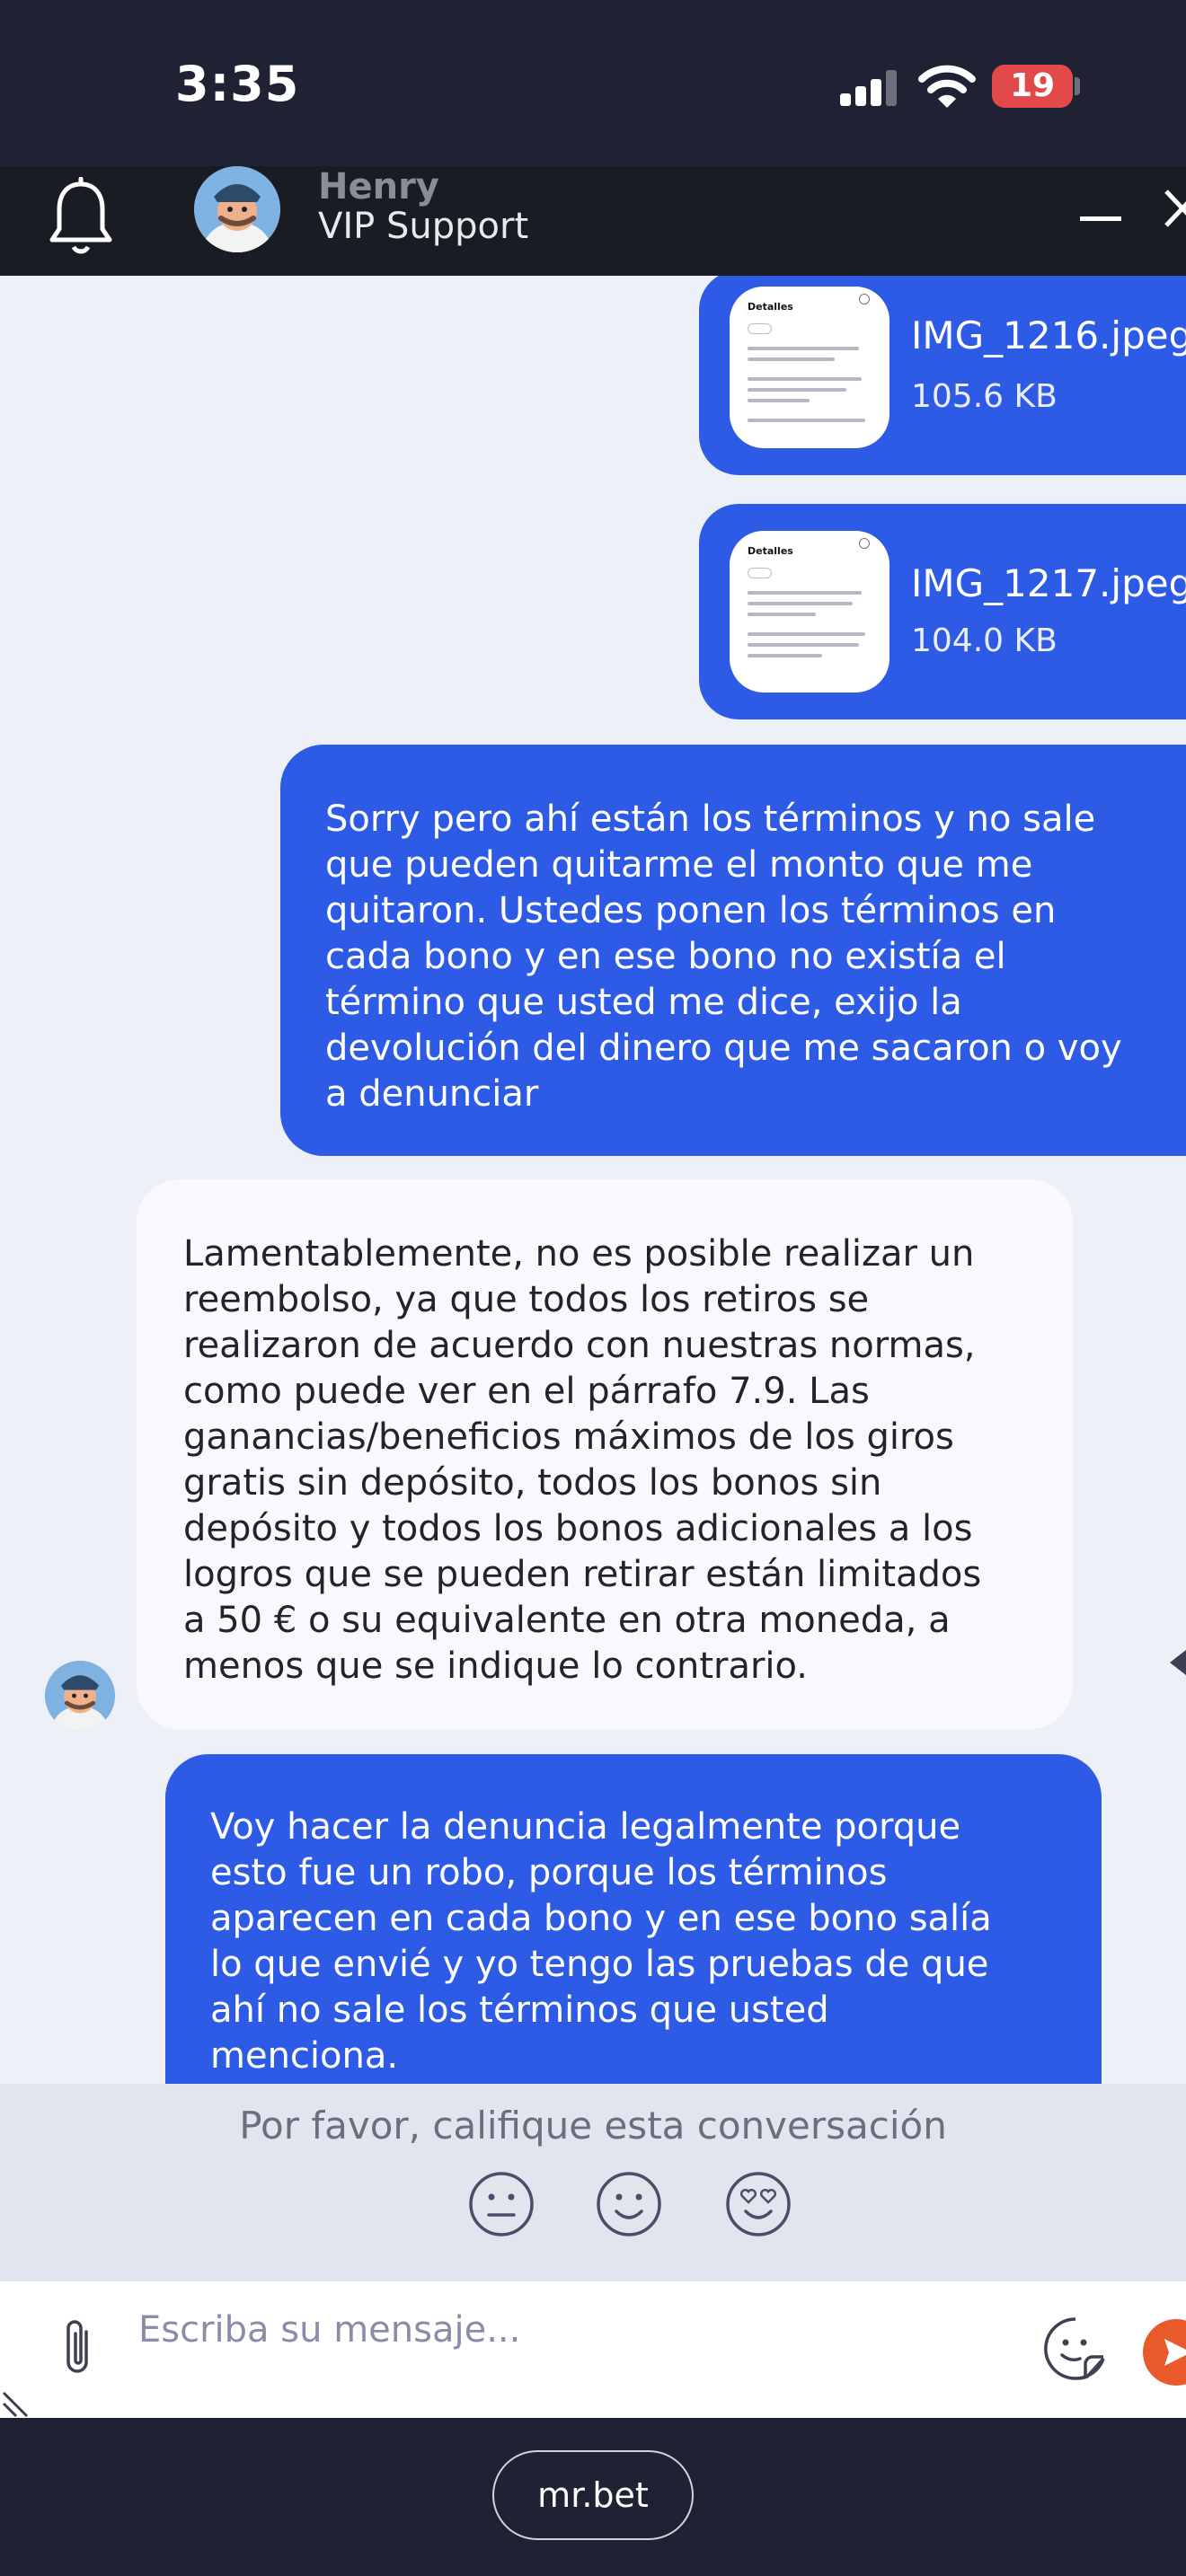 The height and width of the screenshot is (2576, 1186). What do you see at coordinates (1100, 218) in the screenshot?
I see `minimize-icon` at bounding box center [1100, 218].